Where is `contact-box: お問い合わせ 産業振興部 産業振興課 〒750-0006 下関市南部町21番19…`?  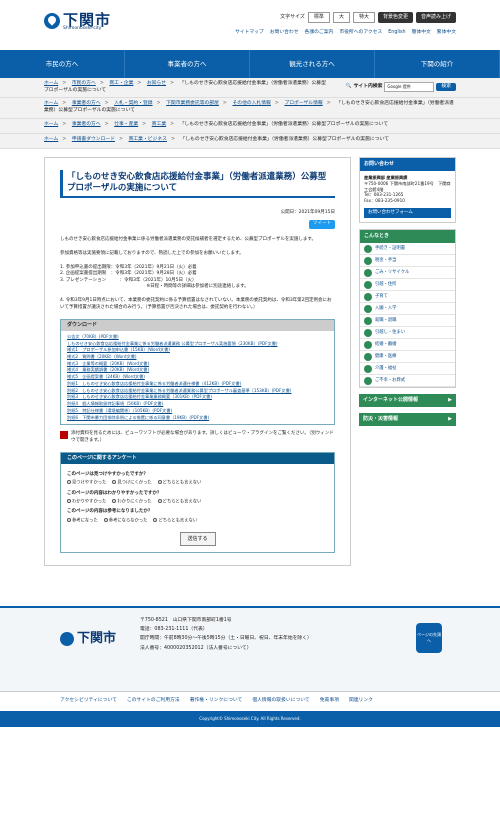
contact-box: お問い合わせ 産業振興部 産業振興課 〒750-0006 下関市南部町21番19… is located at coordinates (407, 190).